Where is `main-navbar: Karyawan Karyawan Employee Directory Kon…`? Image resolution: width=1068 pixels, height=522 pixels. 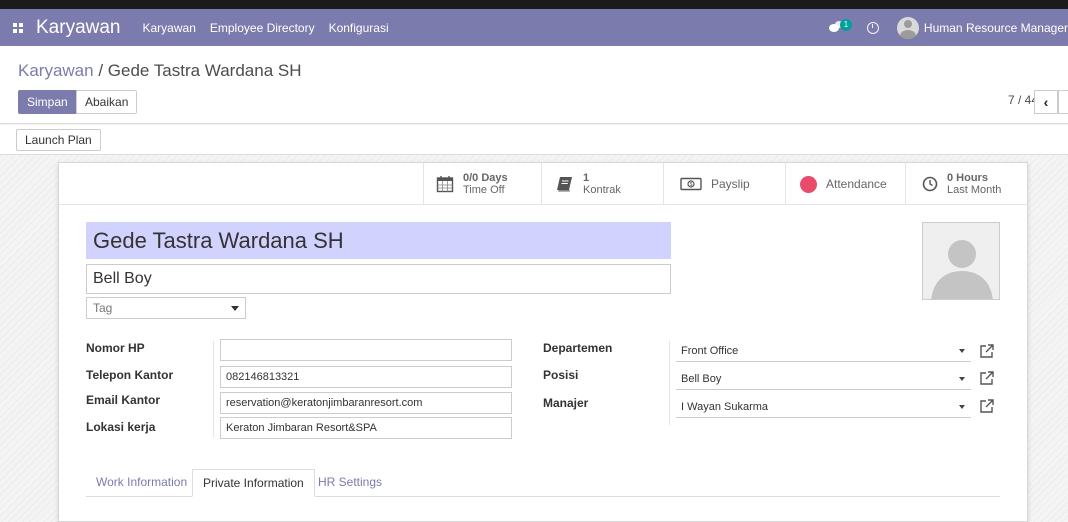 main-navbar: Karyawan Karyawan Employee Directory Kon… is located at coordinates (534, 27).